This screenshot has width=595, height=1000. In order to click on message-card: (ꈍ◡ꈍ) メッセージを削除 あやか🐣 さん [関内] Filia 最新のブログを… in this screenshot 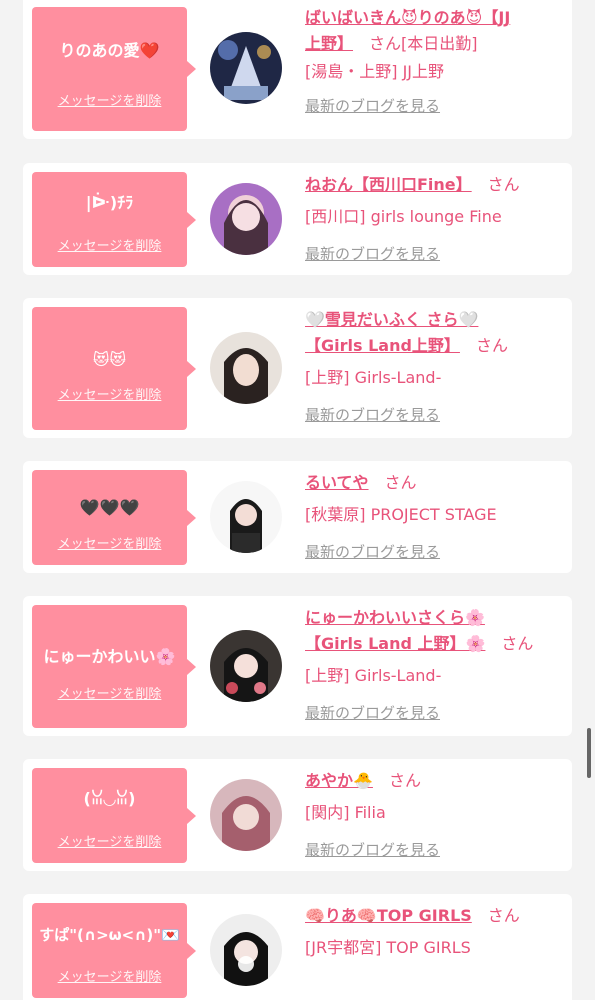, I will do `click(297, 815)`.